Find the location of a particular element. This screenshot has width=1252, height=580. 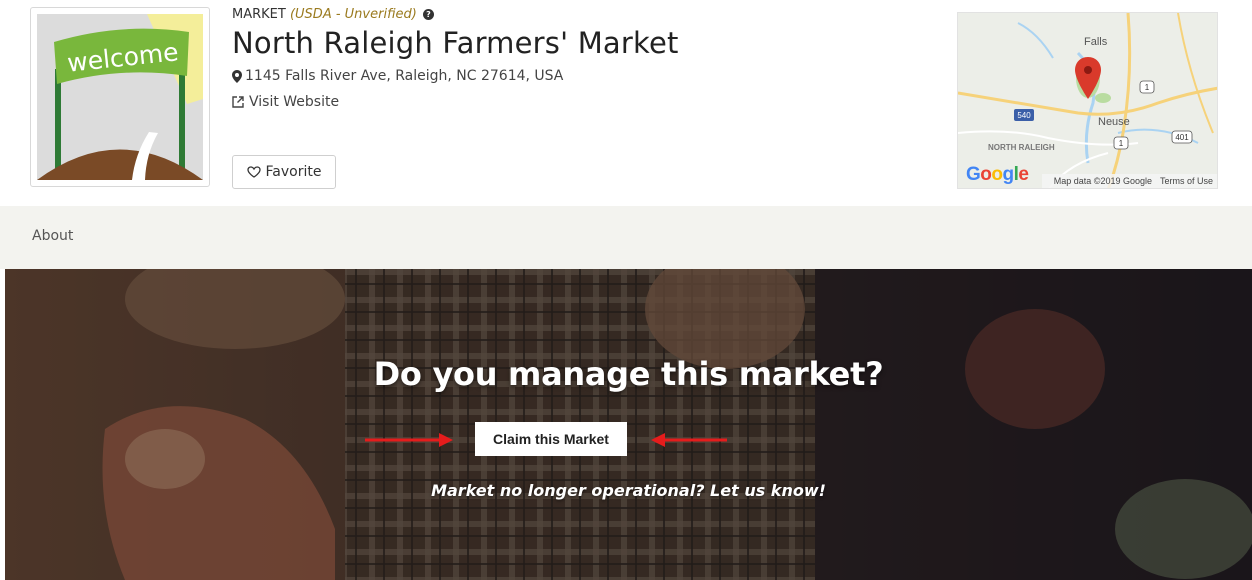

svg-text: 540 is located at coordinates (1024, 115).